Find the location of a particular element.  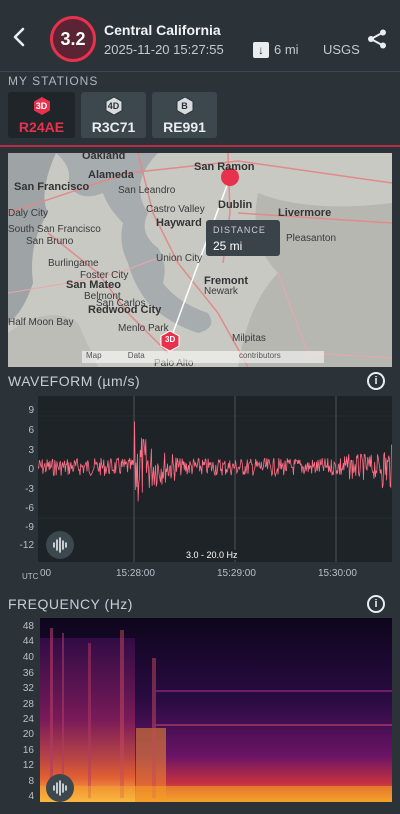

waveform-title: WAVEFORM (µm/s) is located at coordinates (74, 381).